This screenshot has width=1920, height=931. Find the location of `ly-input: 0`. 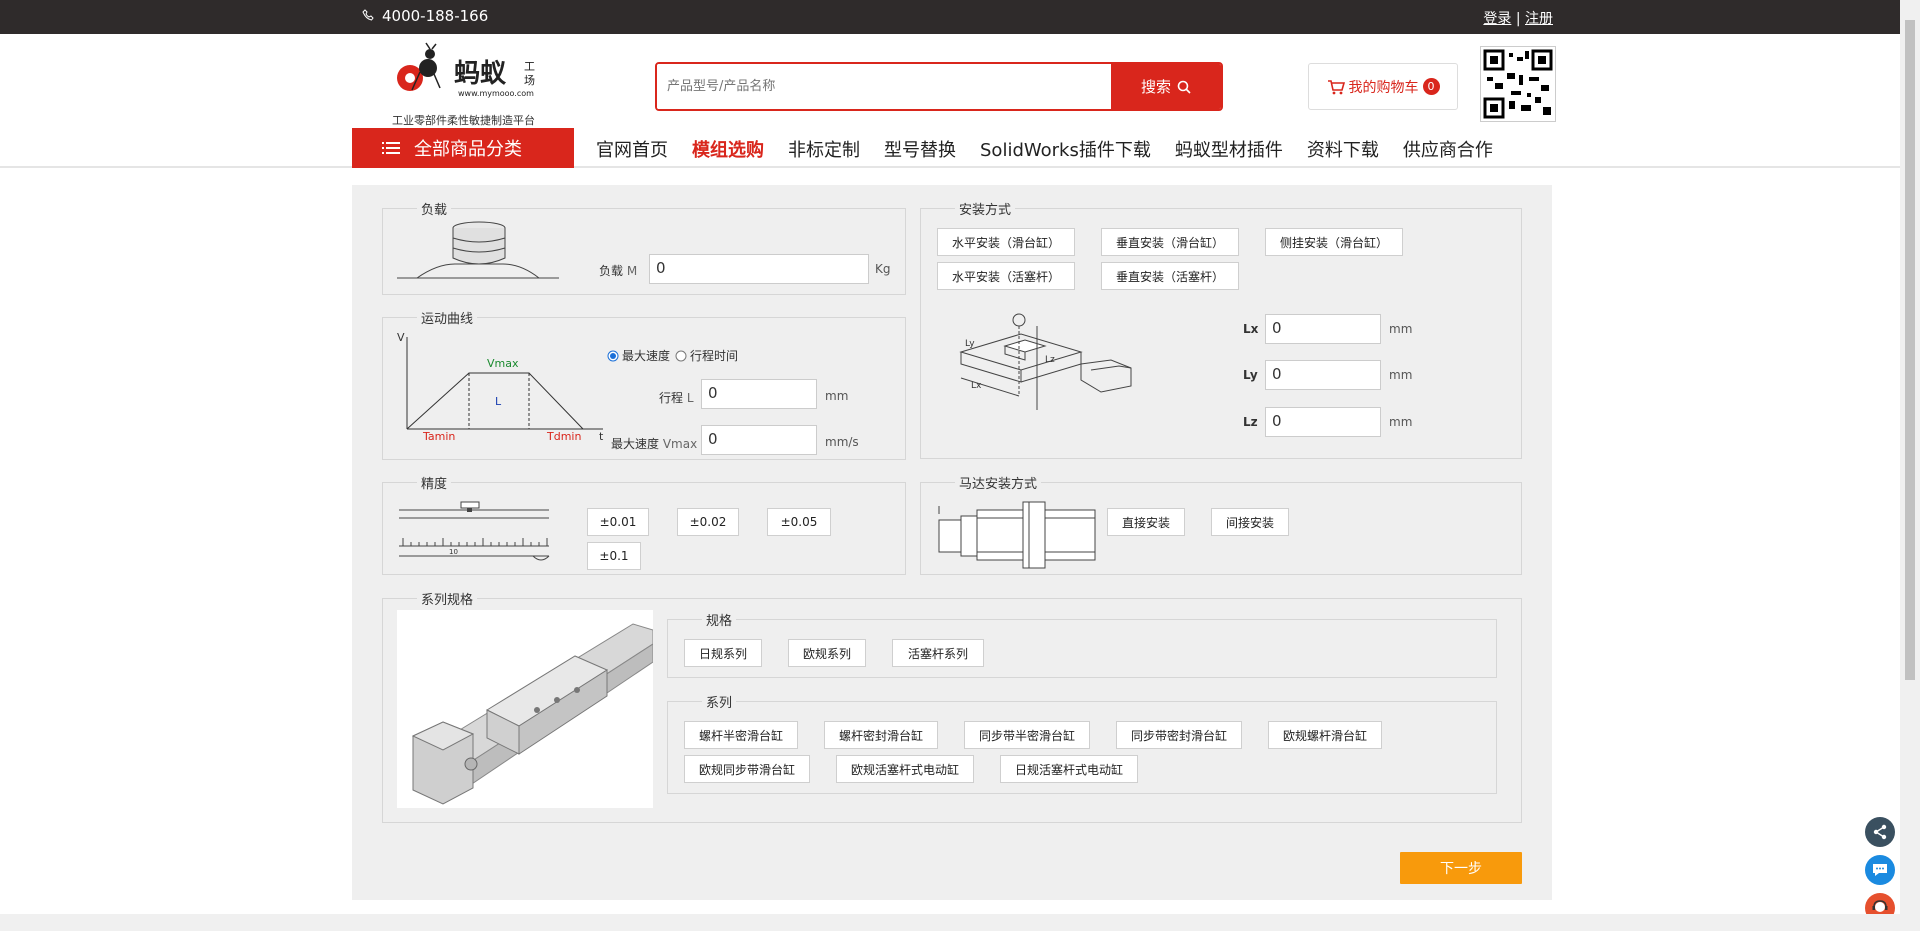

ly-input: 0 is located at coordinates (1323, 375).